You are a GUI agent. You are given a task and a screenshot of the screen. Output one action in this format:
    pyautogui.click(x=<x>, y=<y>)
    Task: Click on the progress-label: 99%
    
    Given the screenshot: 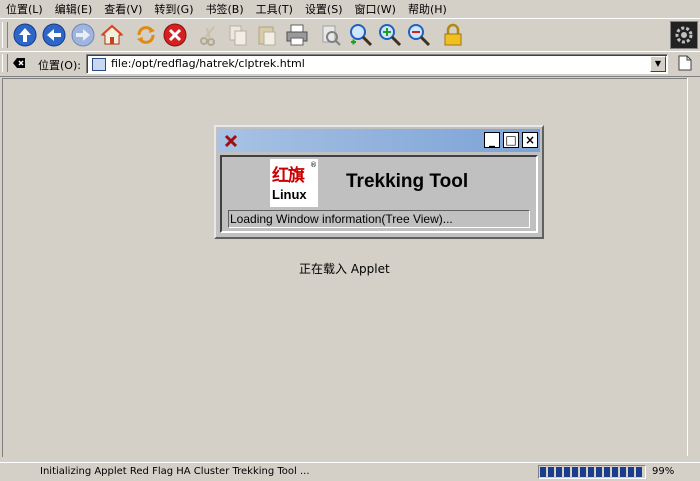 What is the action you would take?
    pyautogui.click(x=663, y=471)
    